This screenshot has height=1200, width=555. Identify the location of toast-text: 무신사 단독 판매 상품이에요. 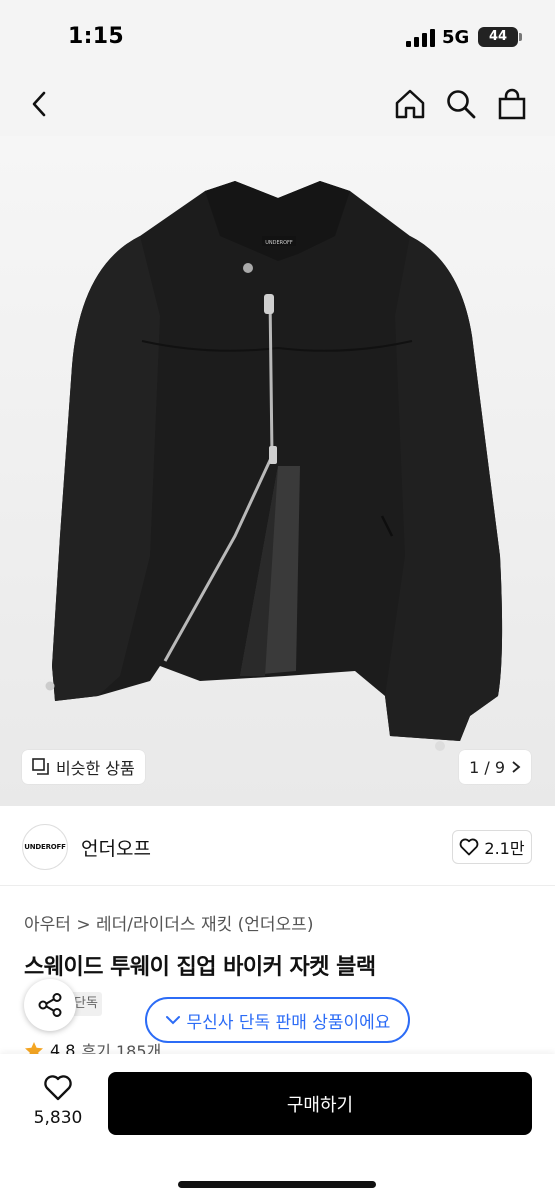
(288, 1022).